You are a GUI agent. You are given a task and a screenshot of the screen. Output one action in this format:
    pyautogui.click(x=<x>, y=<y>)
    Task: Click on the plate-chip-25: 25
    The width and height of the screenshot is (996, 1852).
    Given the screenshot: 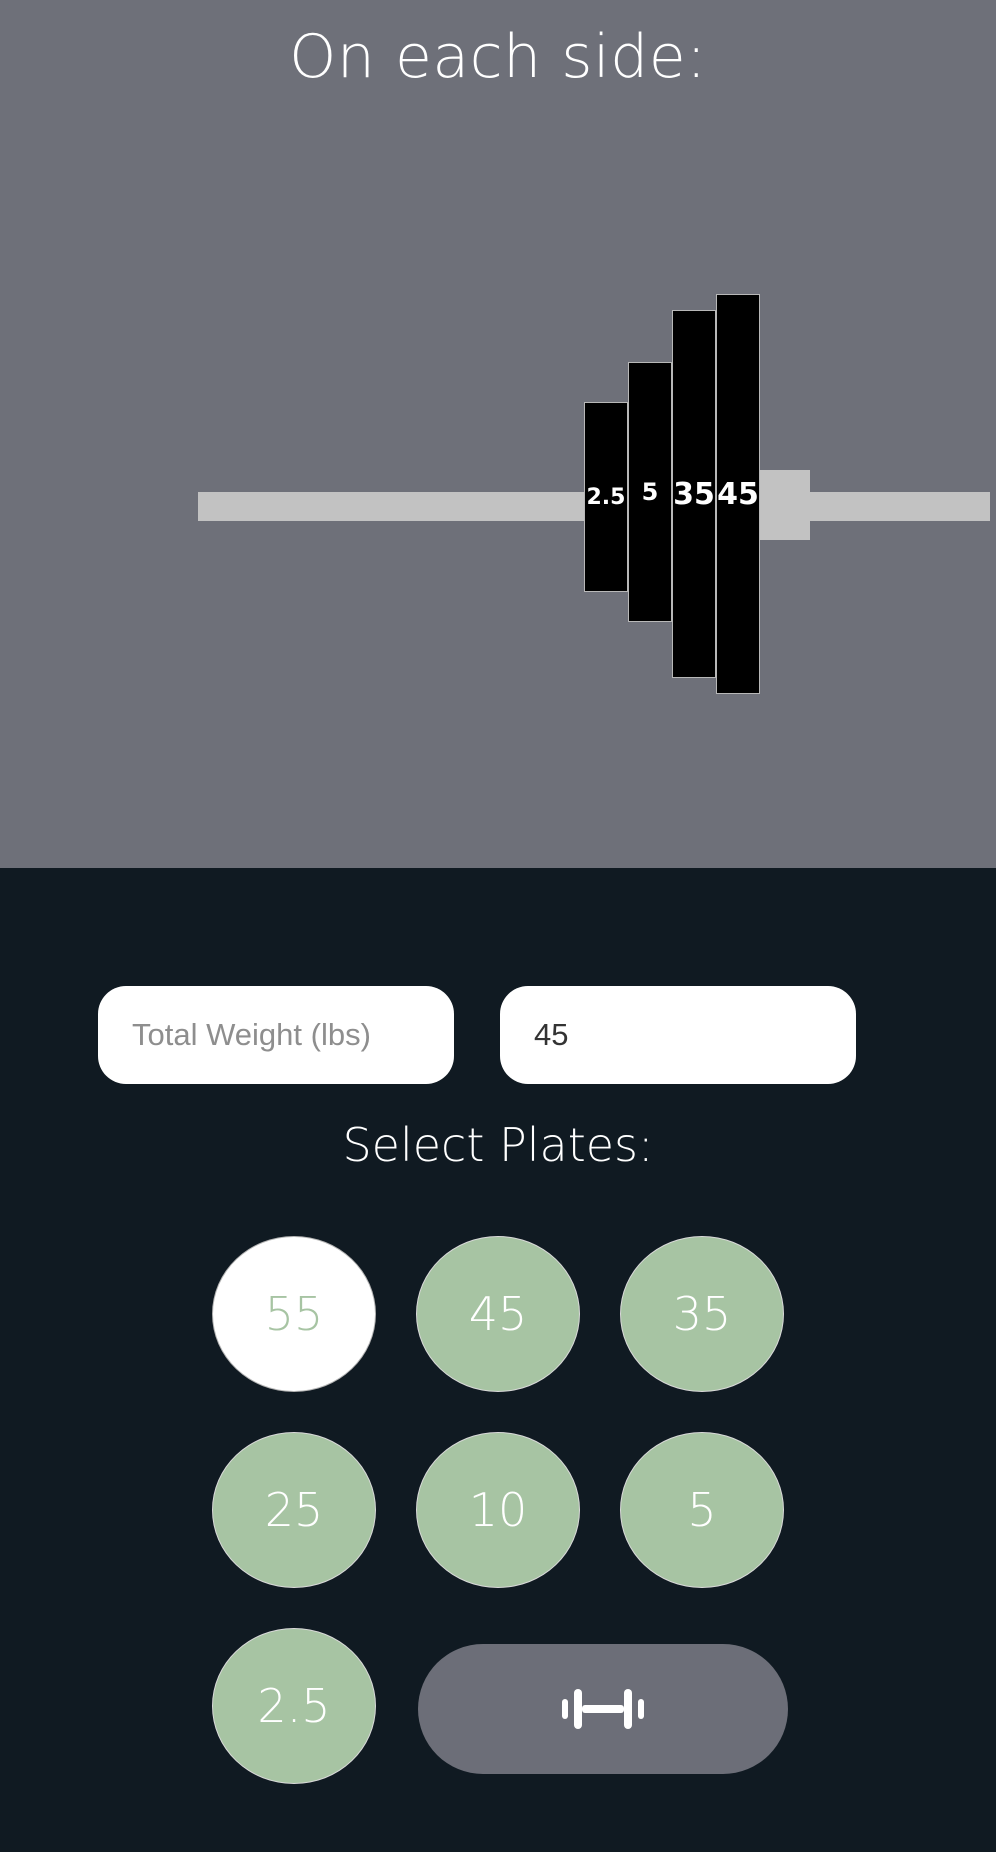 What is the action you would take?
    pyautogui.click(x=294, y=1510)
    